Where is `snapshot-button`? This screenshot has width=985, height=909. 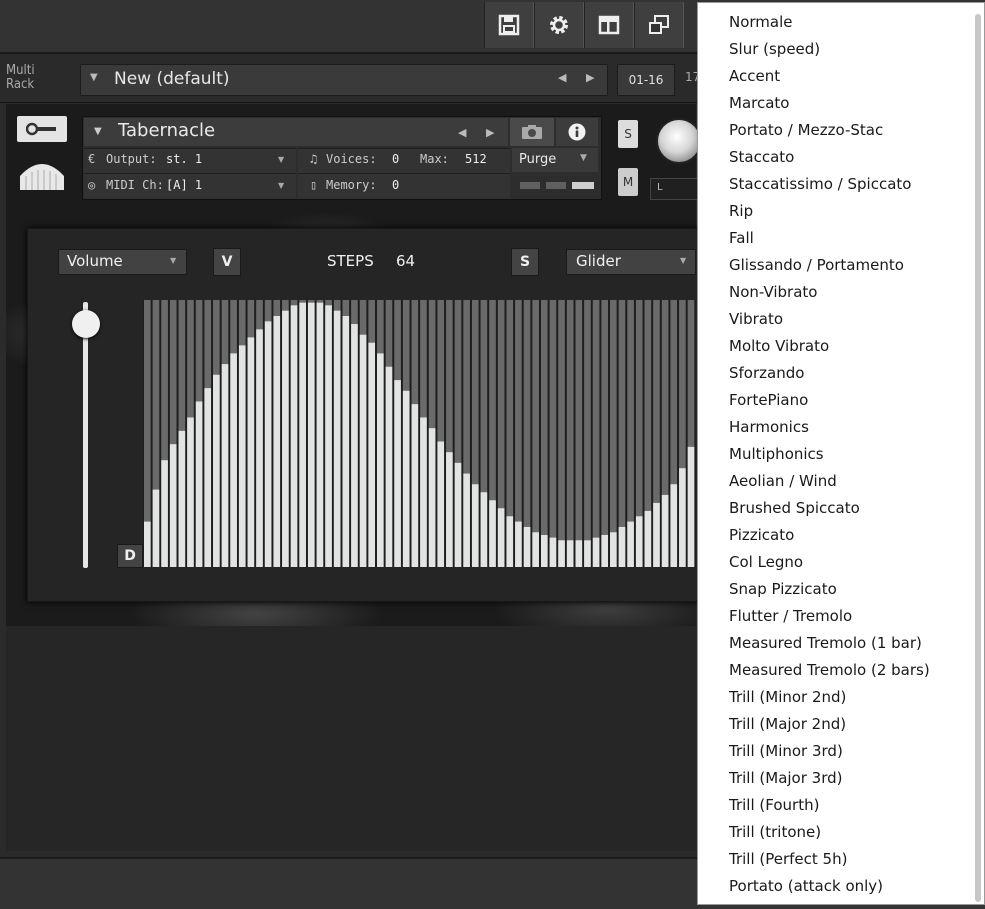 snapshot-button is located at coordinates (532, 132).